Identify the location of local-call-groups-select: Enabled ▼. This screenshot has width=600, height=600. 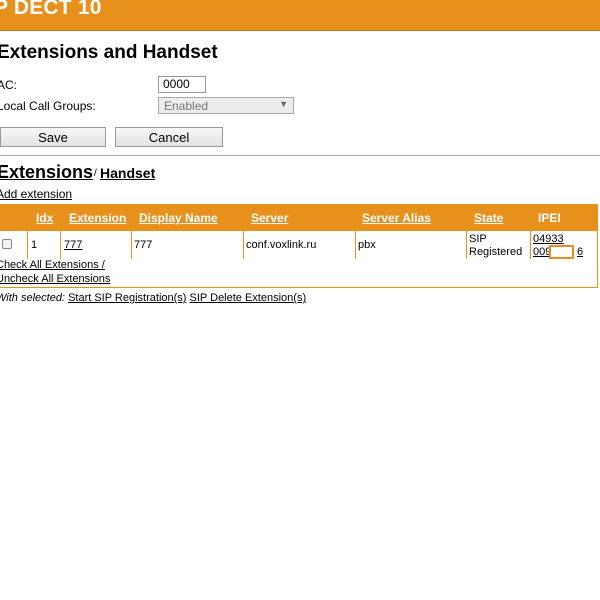
(226, 105).